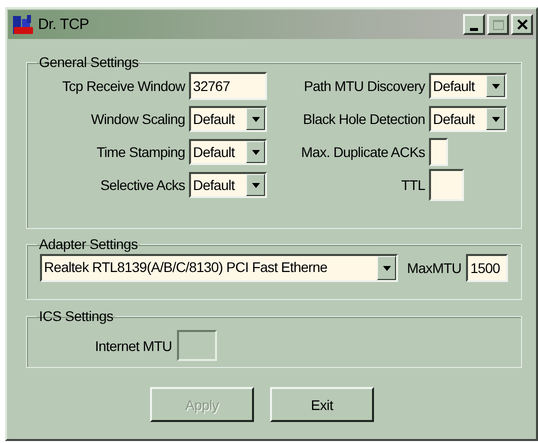  What do you see at coordinates (498, 24) in the screenshot?
I see `maximize-button` at bounding box center [498, 24].